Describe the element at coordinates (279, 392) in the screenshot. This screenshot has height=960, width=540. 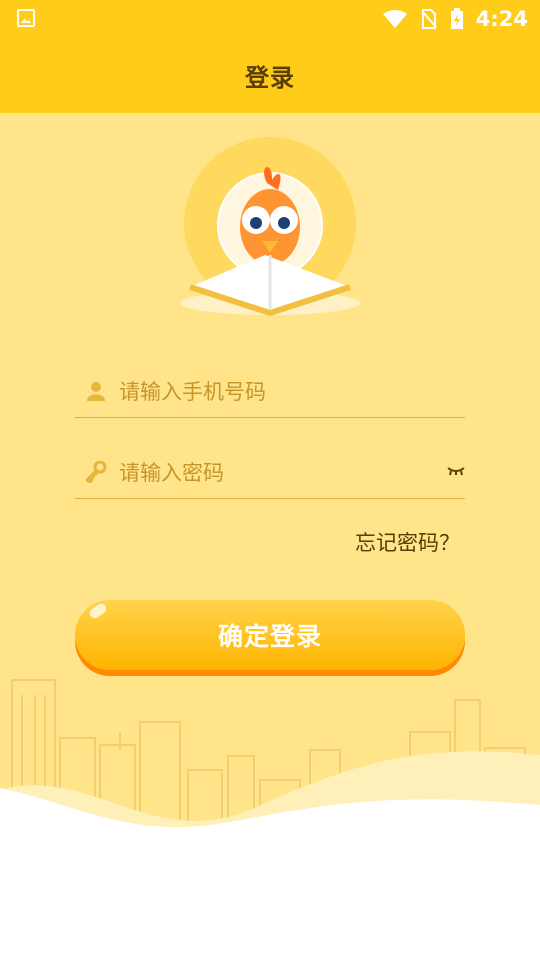
I see `phone-input` at that location.